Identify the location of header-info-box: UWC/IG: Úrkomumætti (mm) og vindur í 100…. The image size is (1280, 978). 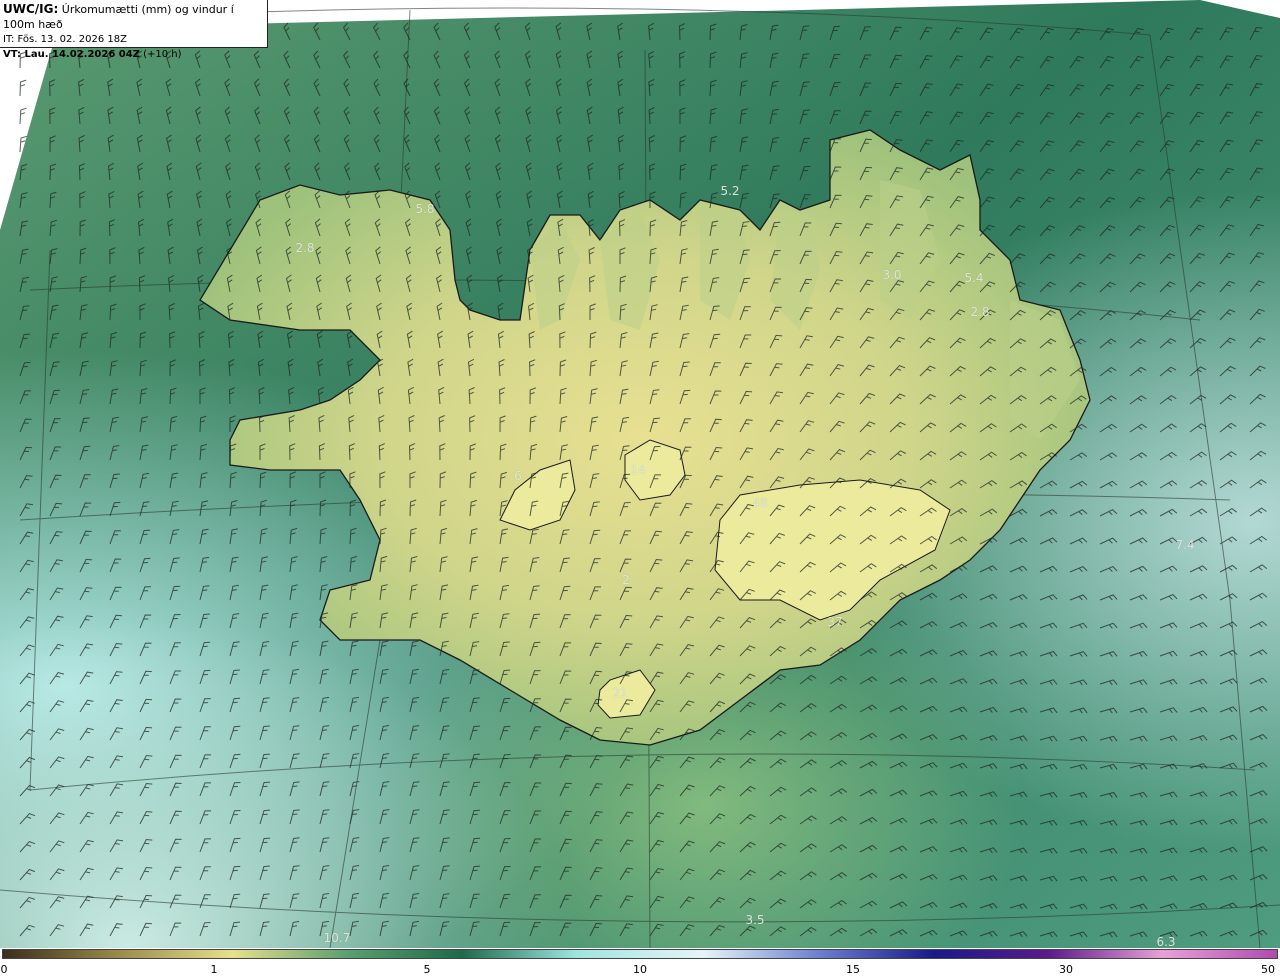
(134, 30).